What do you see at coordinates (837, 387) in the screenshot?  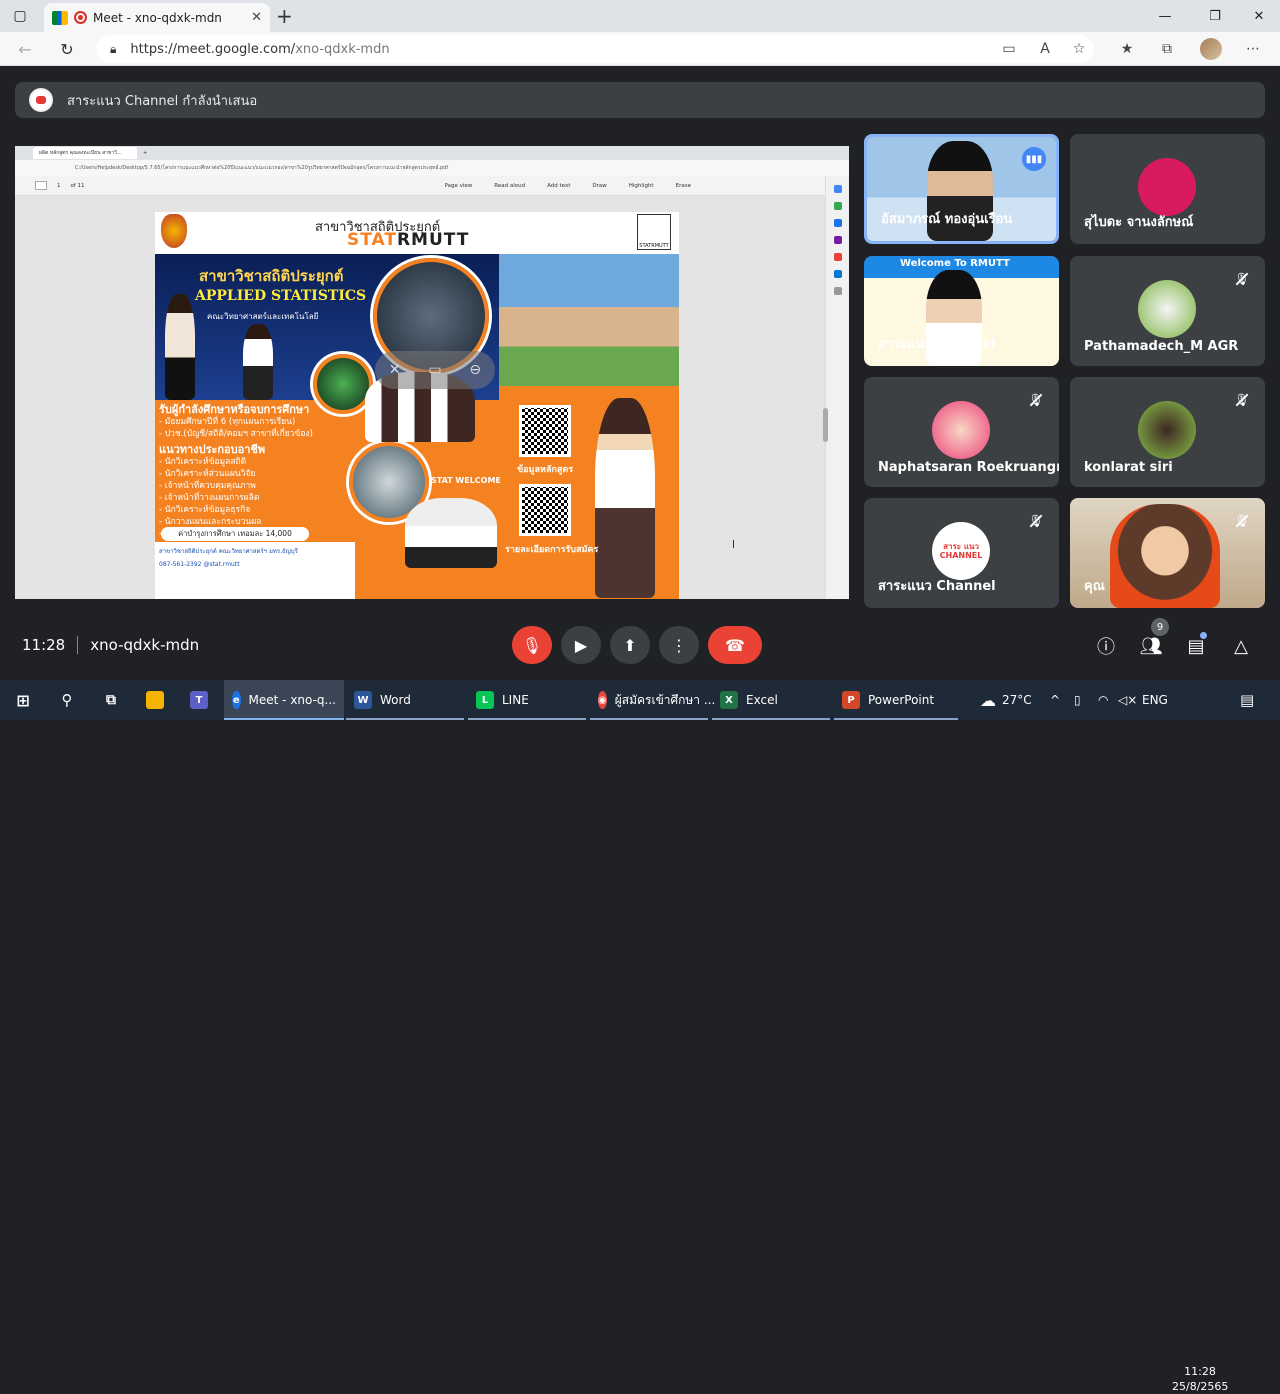 I see `shared-sidebar` at bounding box center [837, 387].